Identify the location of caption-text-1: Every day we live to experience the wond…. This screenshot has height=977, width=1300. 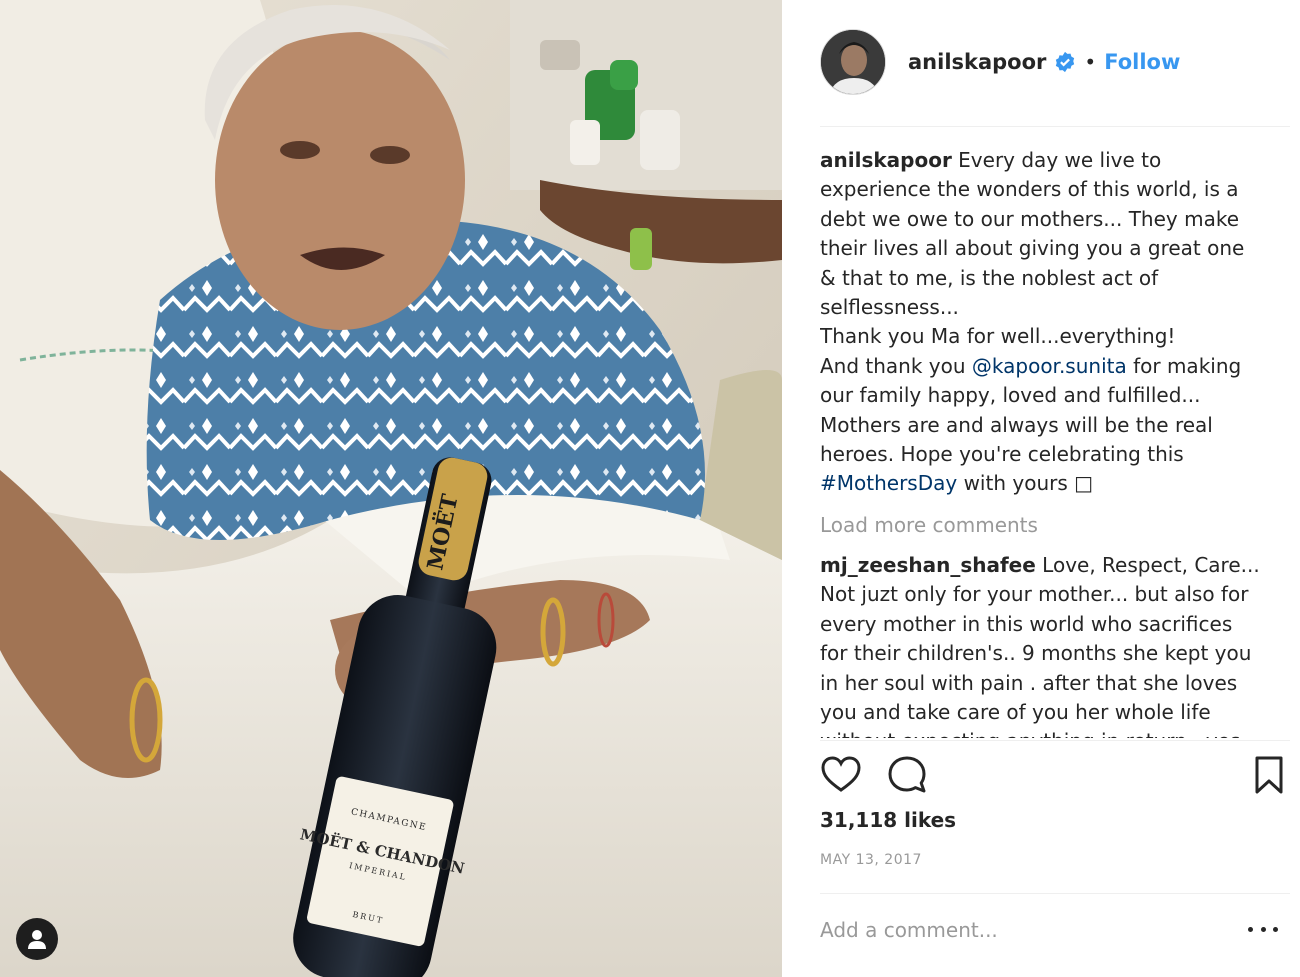
(1032, 234).